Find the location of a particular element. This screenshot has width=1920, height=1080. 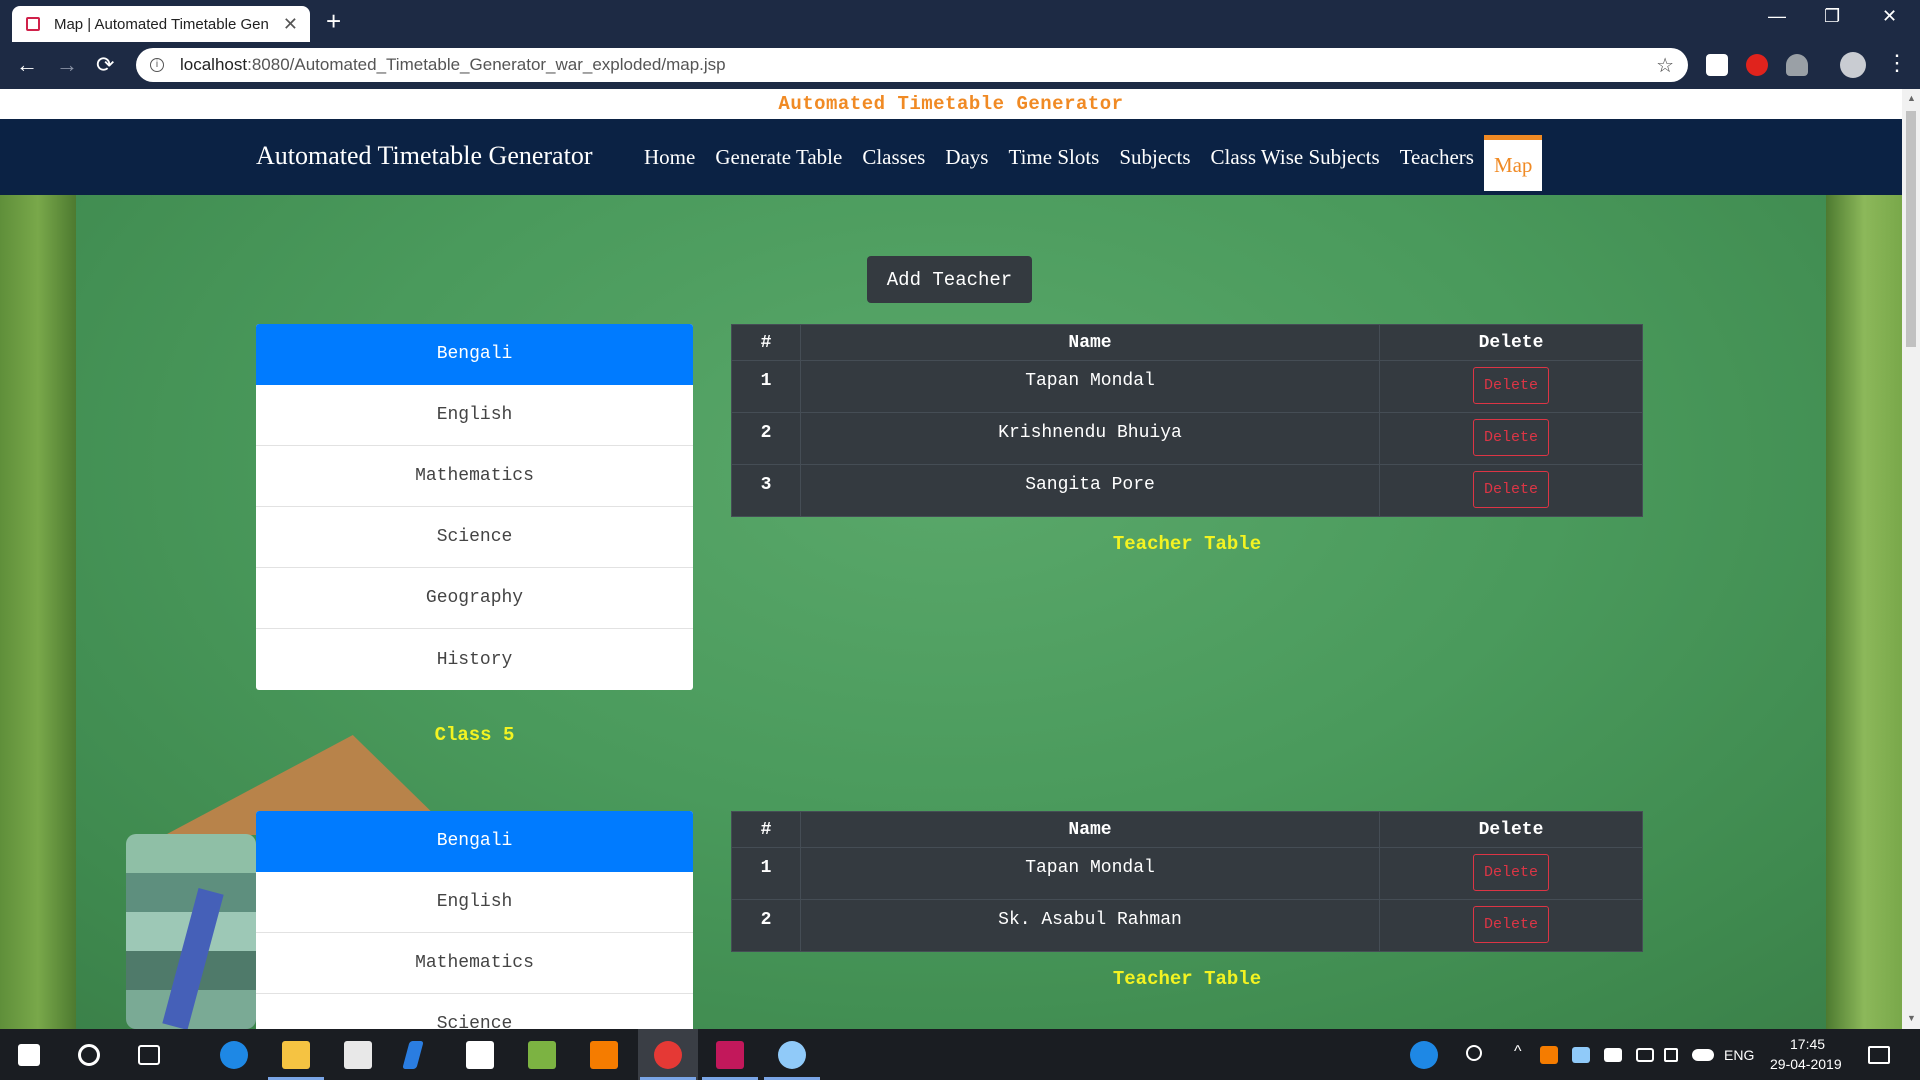

nav-classes: Classes is located at coordinates (893, 157).